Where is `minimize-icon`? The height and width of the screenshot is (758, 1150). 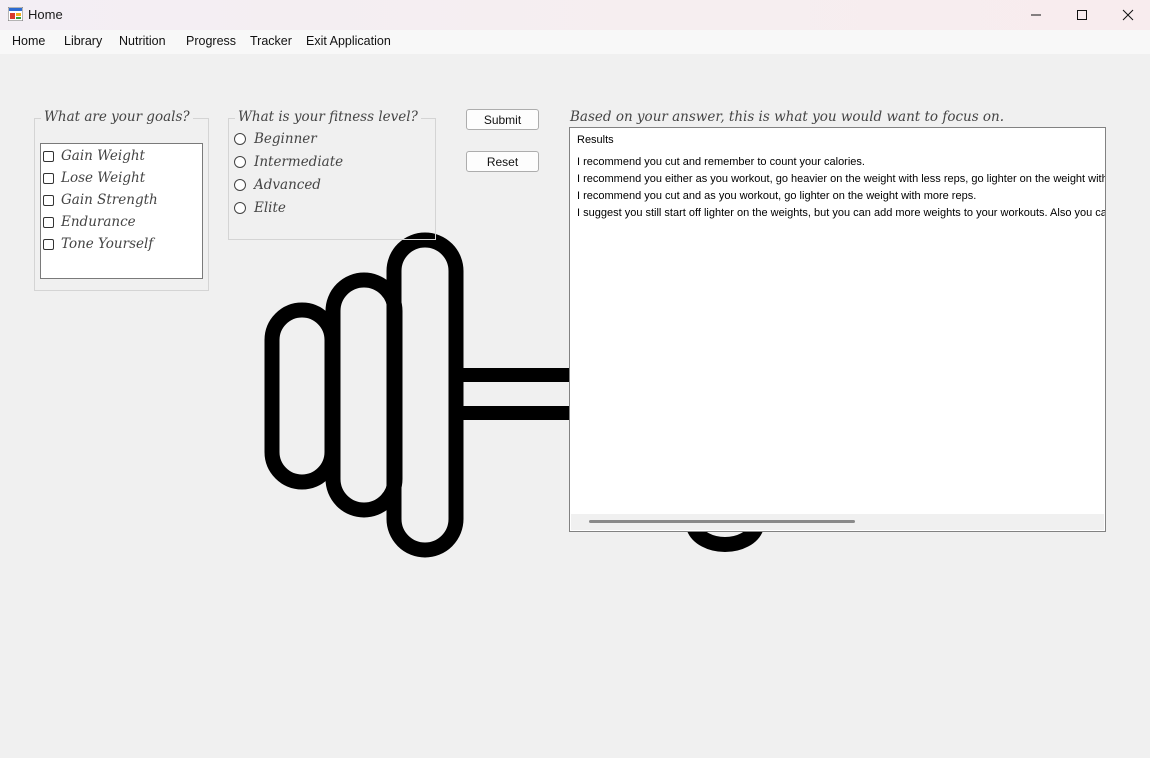 minimize-icon is located at coordinates (1036, 15).